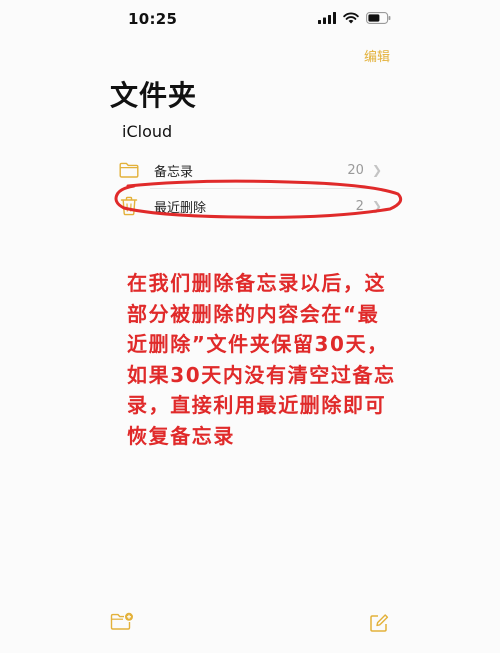 This screenshot has width=500, height=653. I want to click on folder-row-recently-deleted: 最近删除 2 ❯, so click(250, 206).